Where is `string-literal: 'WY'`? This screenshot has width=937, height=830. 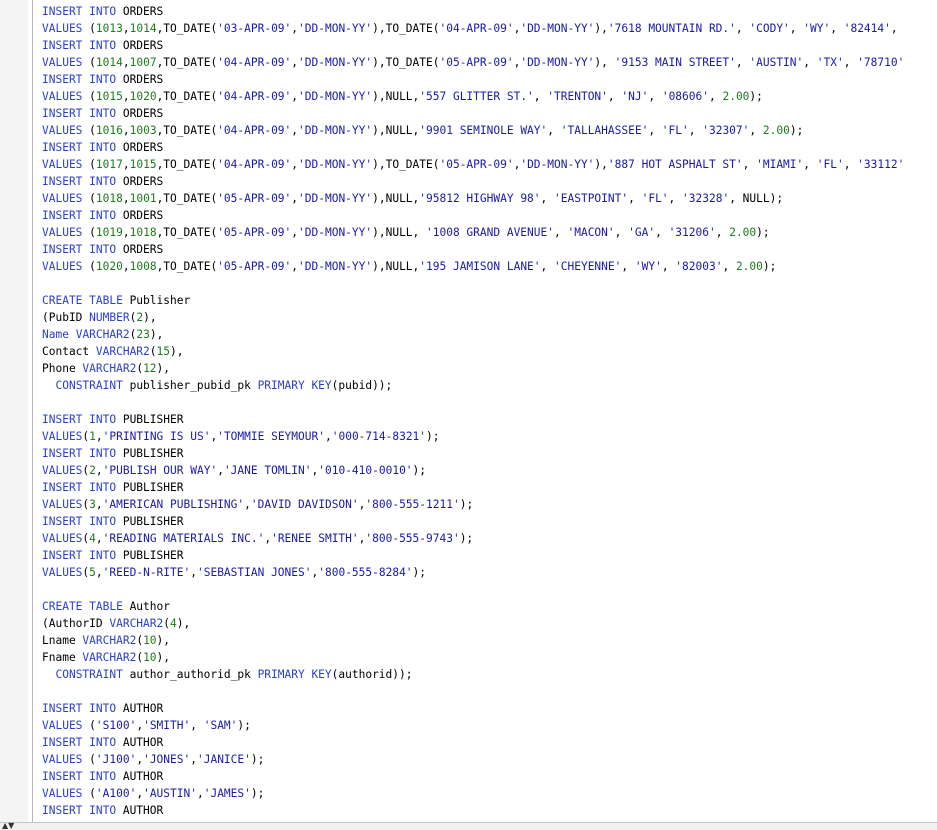 string-literal: 'WY' is located at coordinates (648, 266).